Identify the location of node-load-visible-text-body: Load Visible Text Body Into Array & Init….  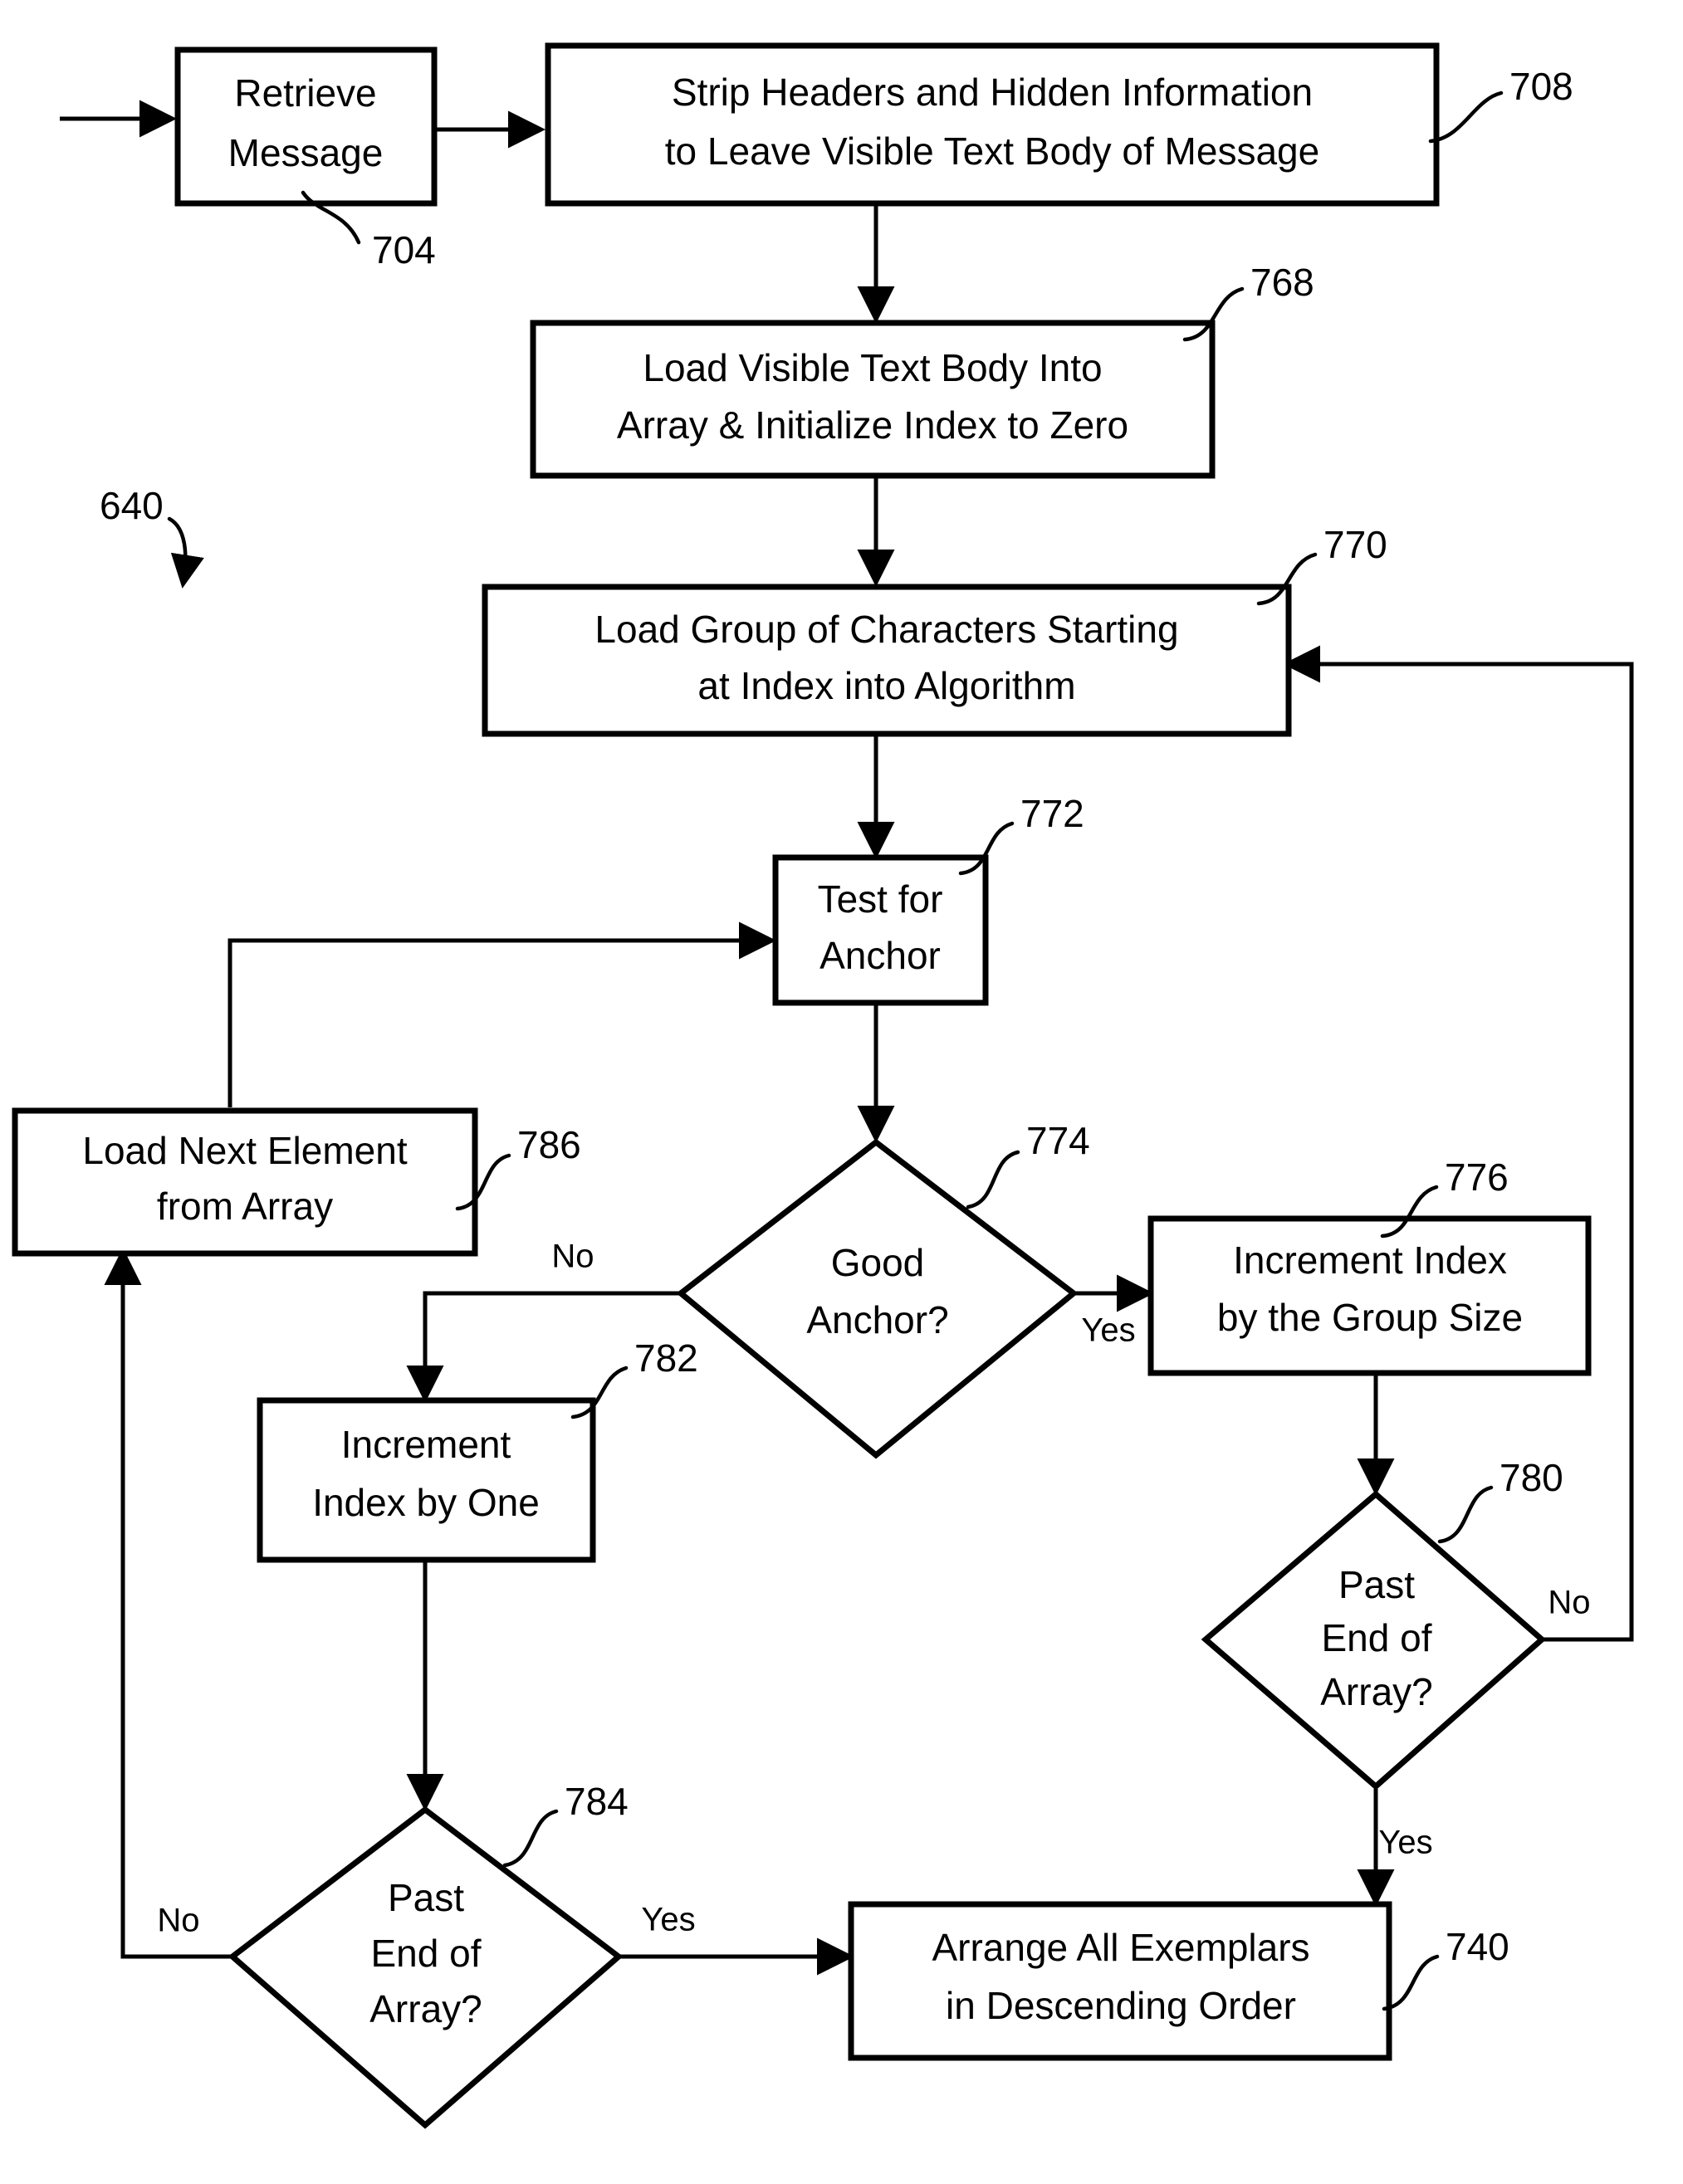
(873, 399).